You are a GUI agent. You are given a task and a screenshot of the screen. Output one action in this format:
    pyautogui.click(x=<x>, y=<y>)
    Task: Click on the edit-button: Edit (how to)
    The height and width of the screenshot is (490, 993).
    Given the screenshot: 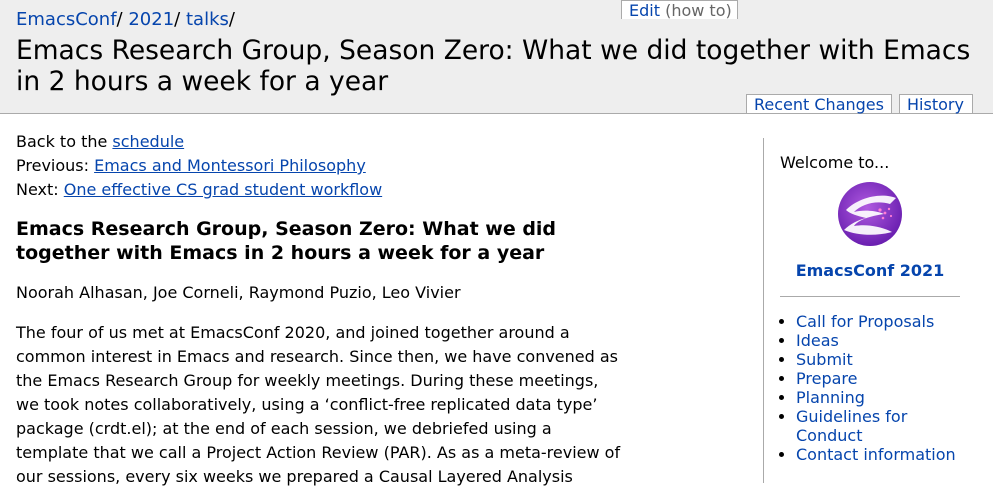 What is the action you would take?
    pyautogui.click(x=679, y=10)
    